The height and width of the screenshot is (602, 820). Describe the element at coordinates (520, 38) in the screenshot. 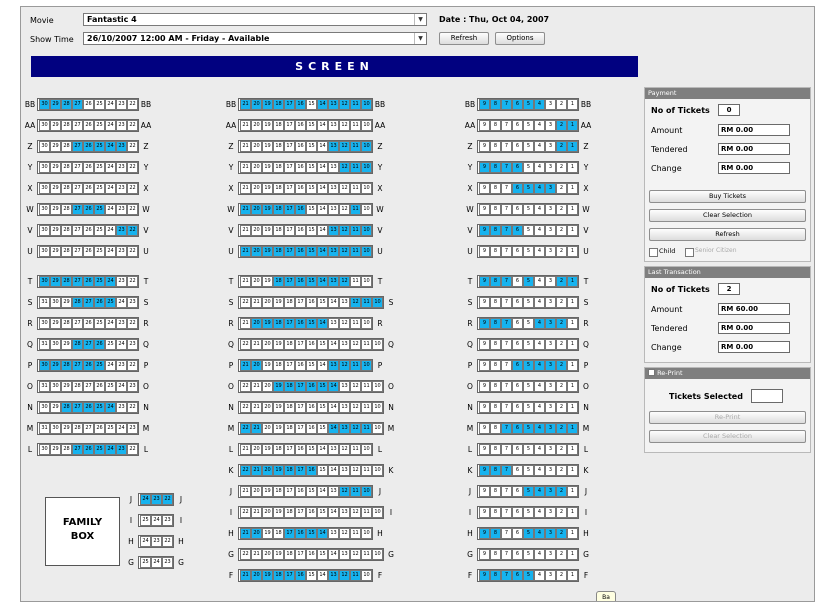

I see `options-button: Options` at that location.